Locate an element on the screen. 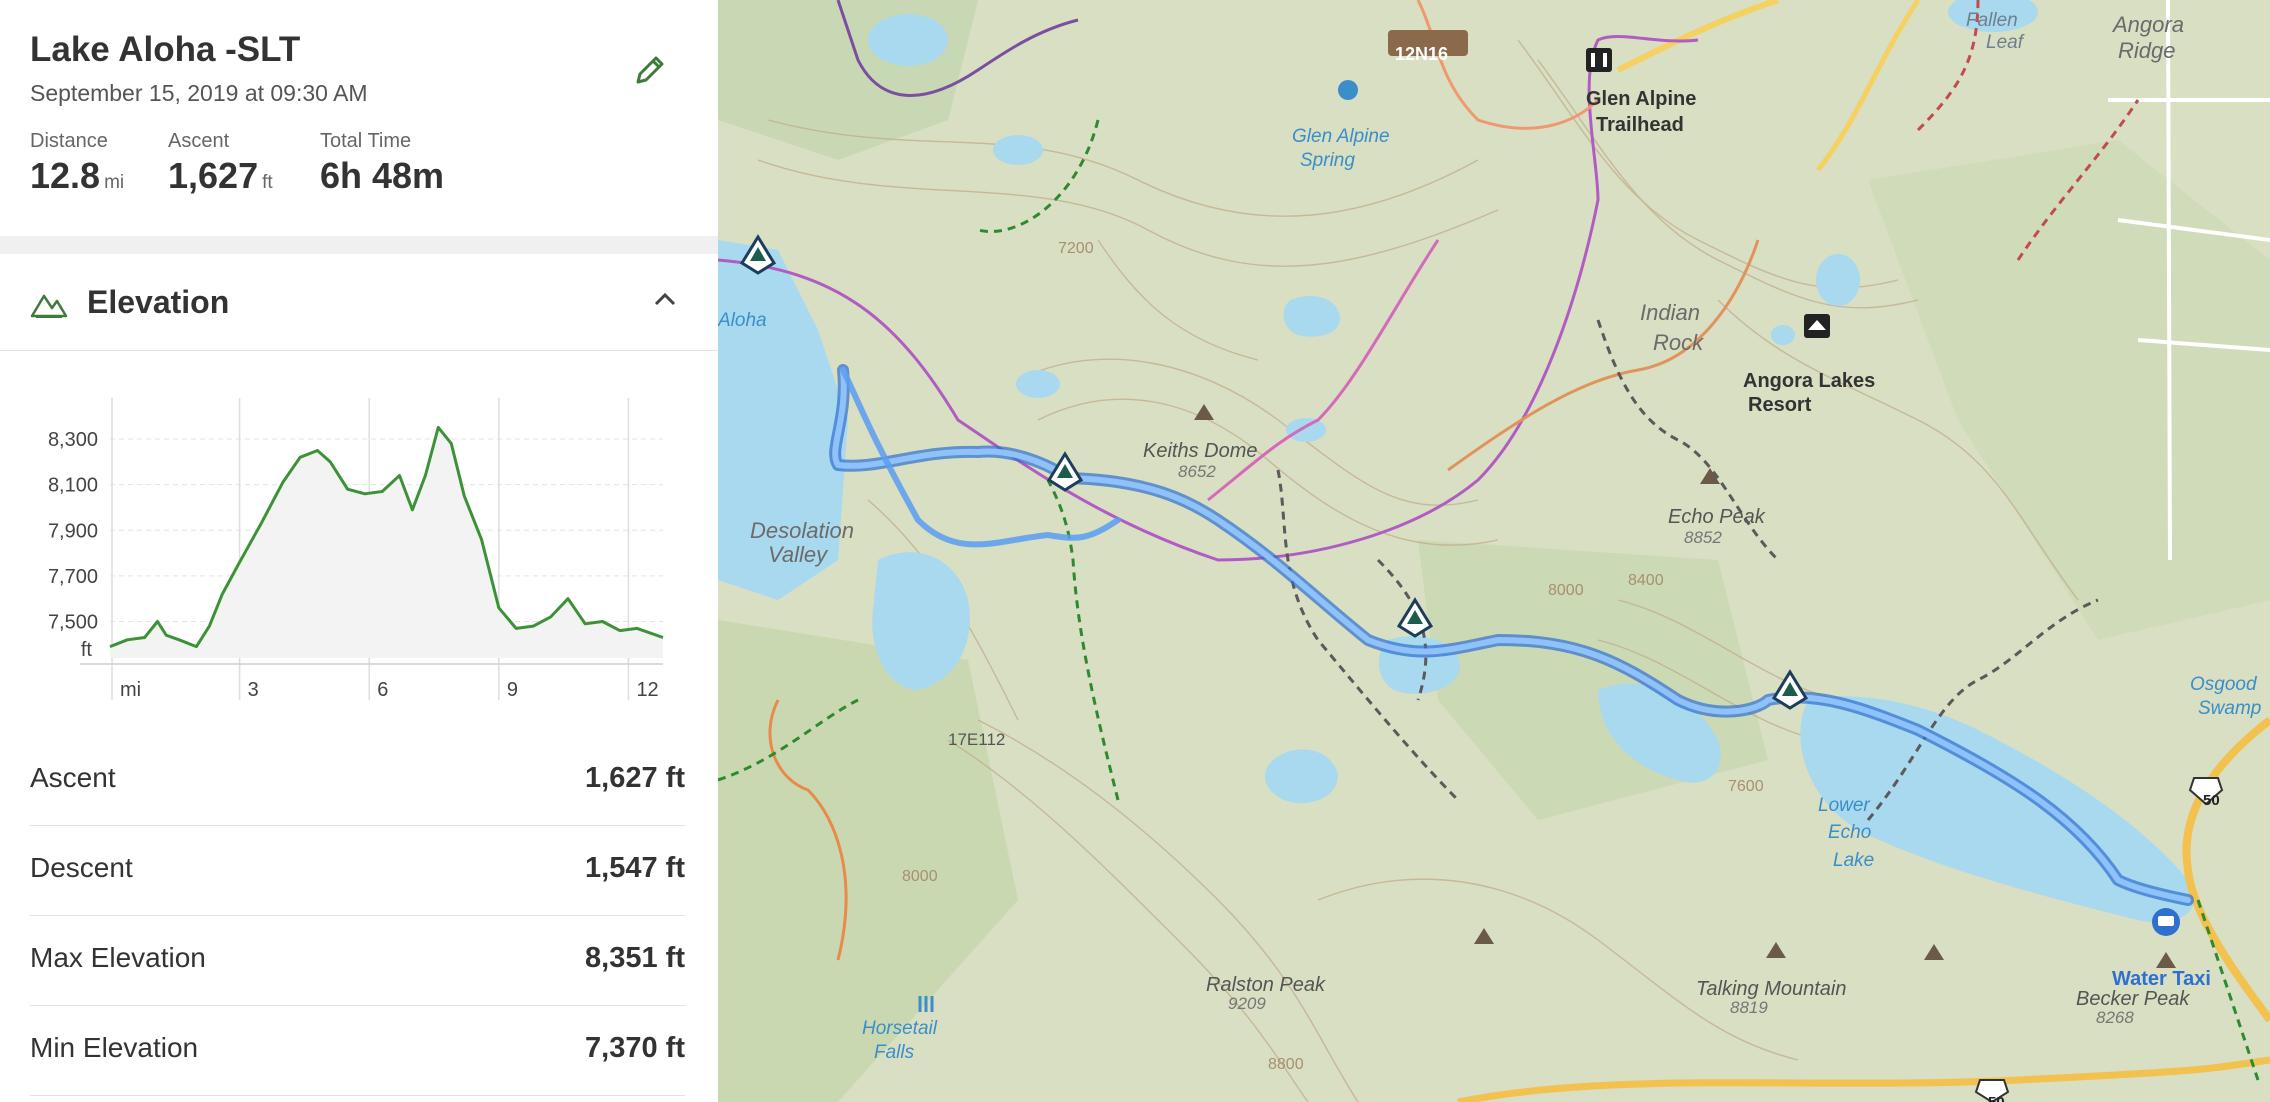 The height and width of the screenshot is (1102, 2270). contour-label: 8400 is located at coordinates (1646, 580).